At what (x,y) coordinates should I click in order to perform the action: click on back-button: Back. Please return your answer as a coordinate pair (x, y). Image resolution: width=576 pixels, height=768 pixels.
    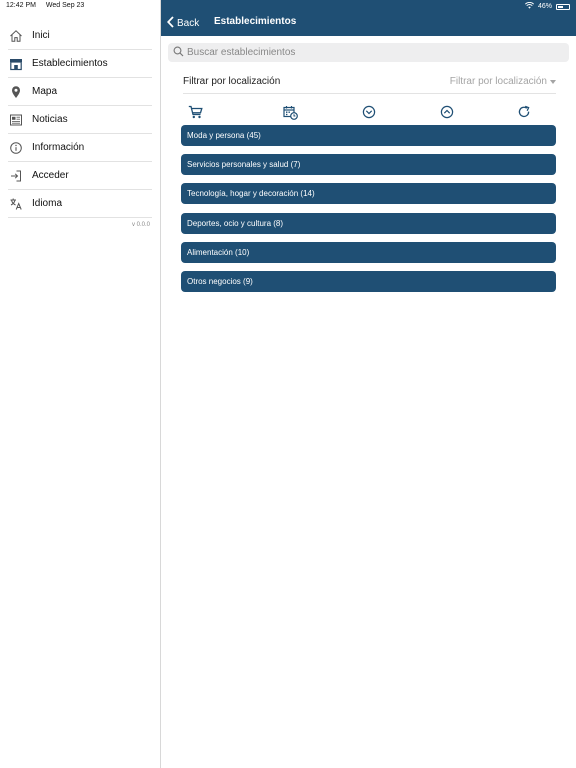
    Looking at the image, I should click on (183, 23).